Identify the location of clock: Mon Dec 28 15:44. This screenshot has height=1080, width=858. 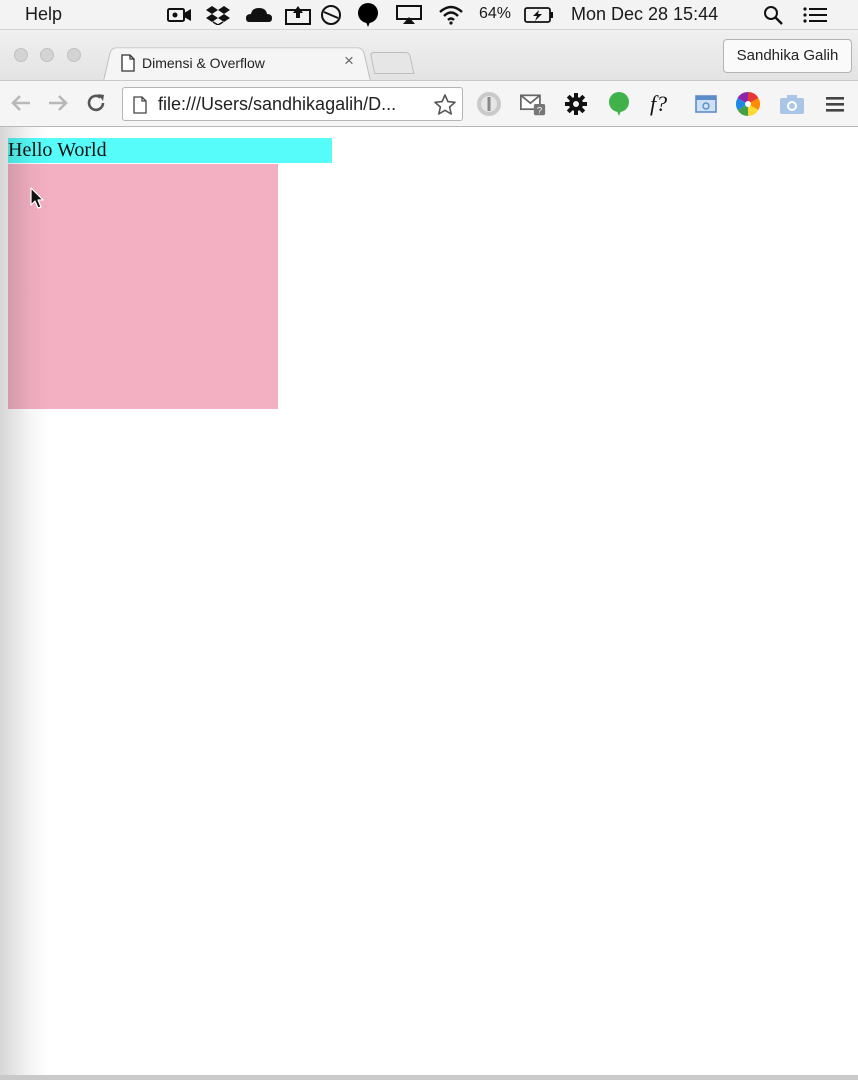
(644, 14).